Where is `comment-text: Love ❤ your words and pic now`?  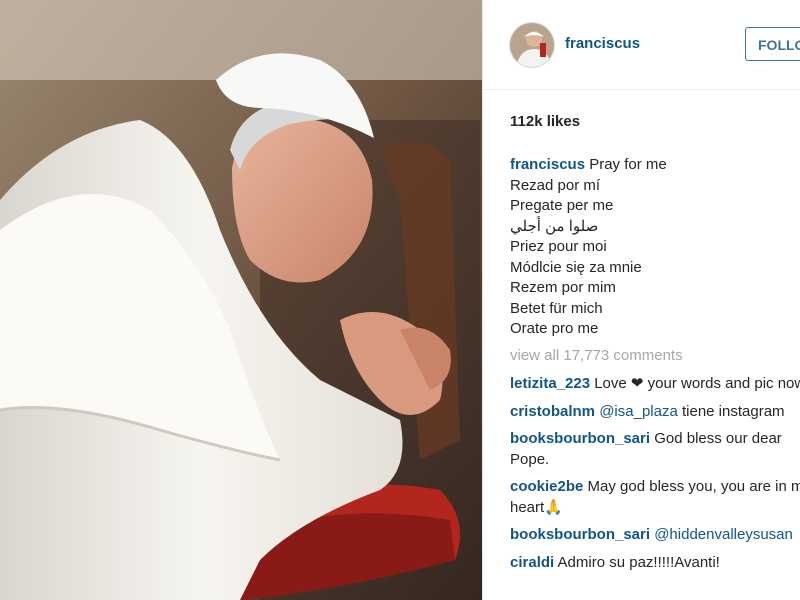 comment-text: Love ❤ your words and pic now is located at coordinates (697, 383).